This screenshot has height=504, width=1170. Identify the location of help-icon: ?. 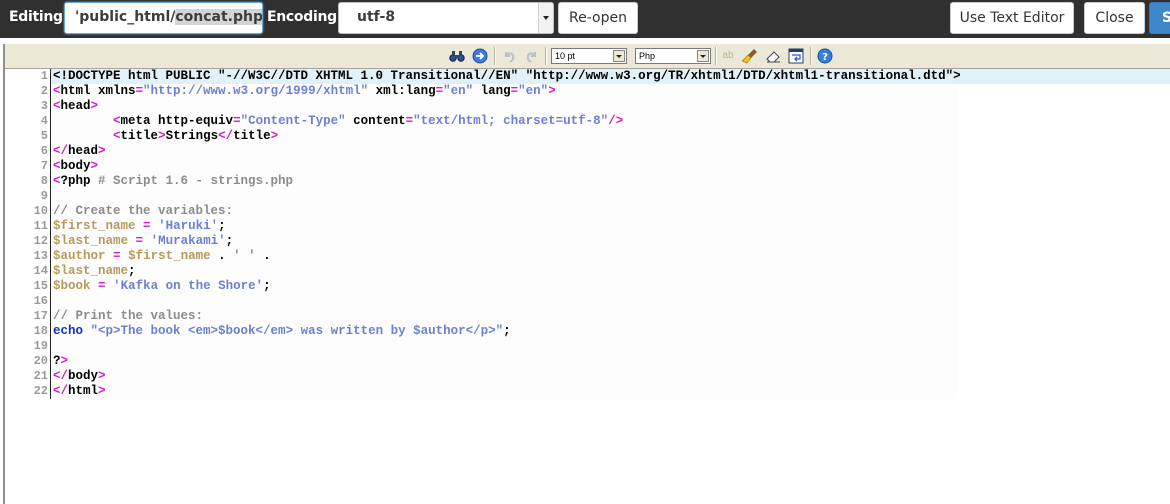
(825, 56).